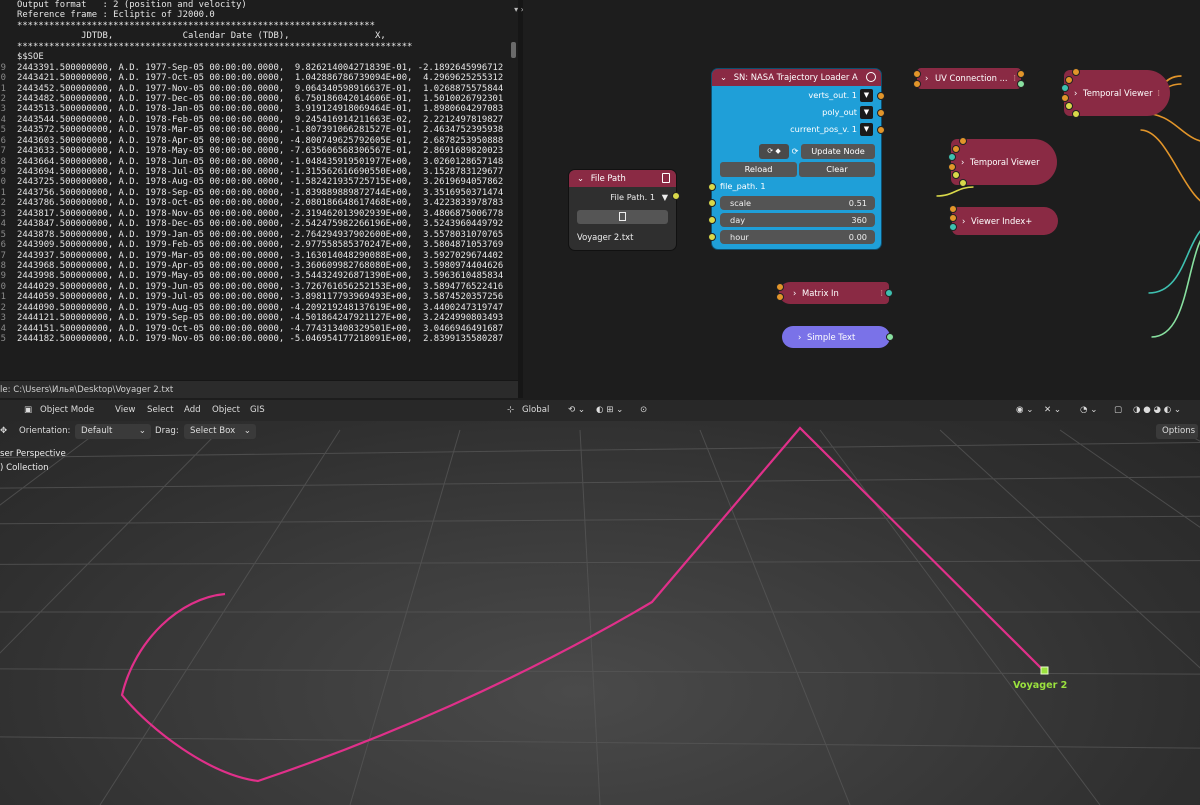  Describe the element at coordinates (890, 337) in the screenshot. I see `simple-text-output-socket` at that location.